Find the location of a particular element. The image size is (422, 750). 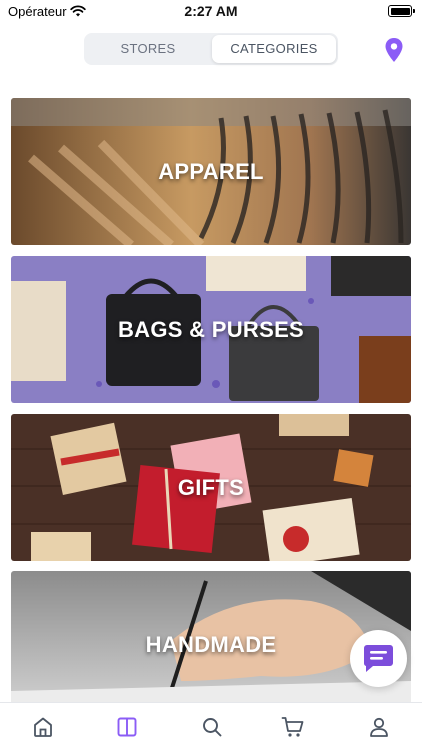

bottom-tab-bar is located at coordinates (211, 726).